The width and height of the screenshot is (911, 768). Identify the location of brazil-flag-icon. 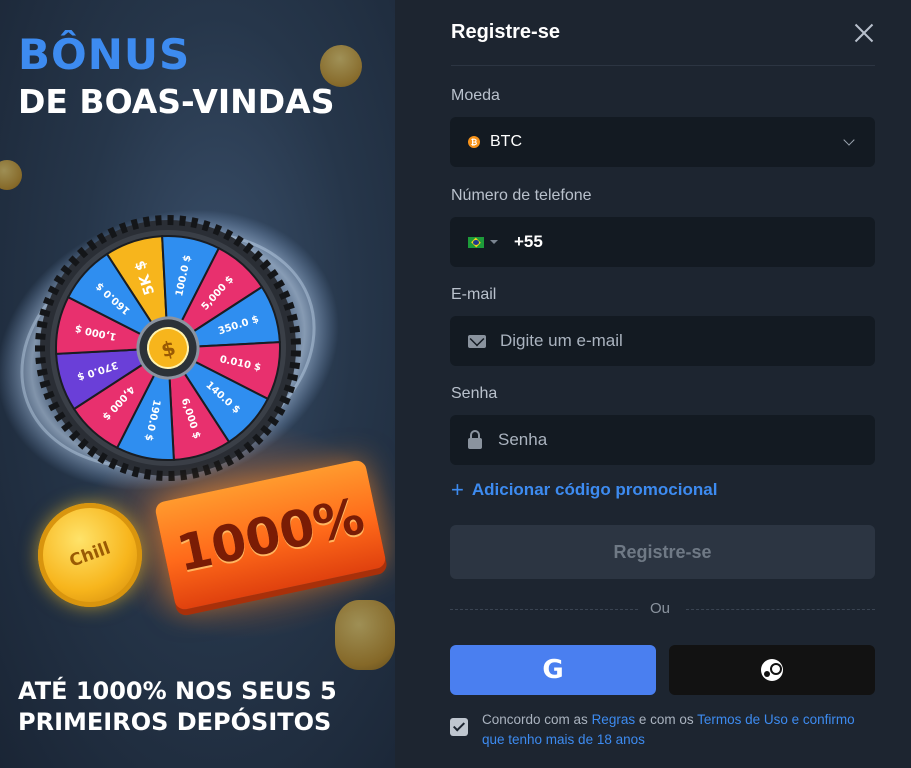
(476, 242).